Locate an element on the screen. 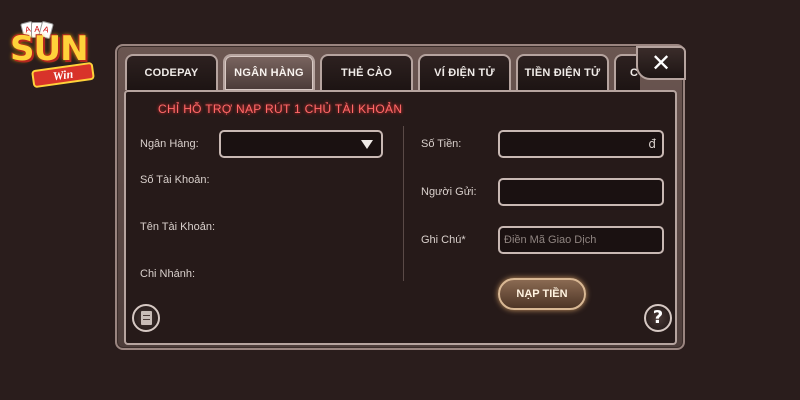 This screenshot has width=800, height=400. tab-bank: NGÂN HÀNG is located at coordinates (269, 72).